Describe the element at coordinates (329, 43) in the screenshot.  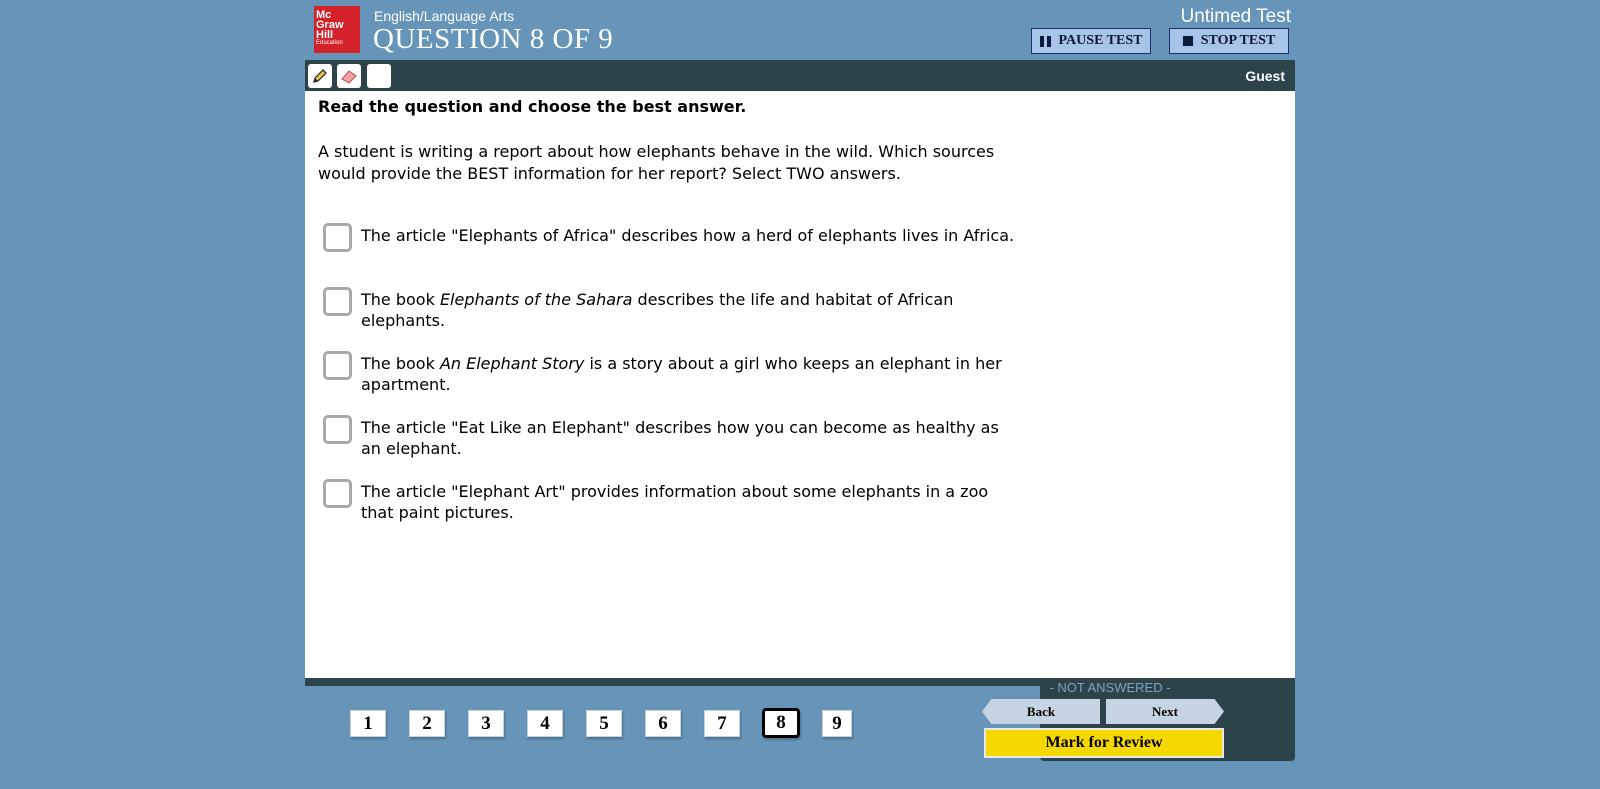
I see `logo-line: Education` at that location.